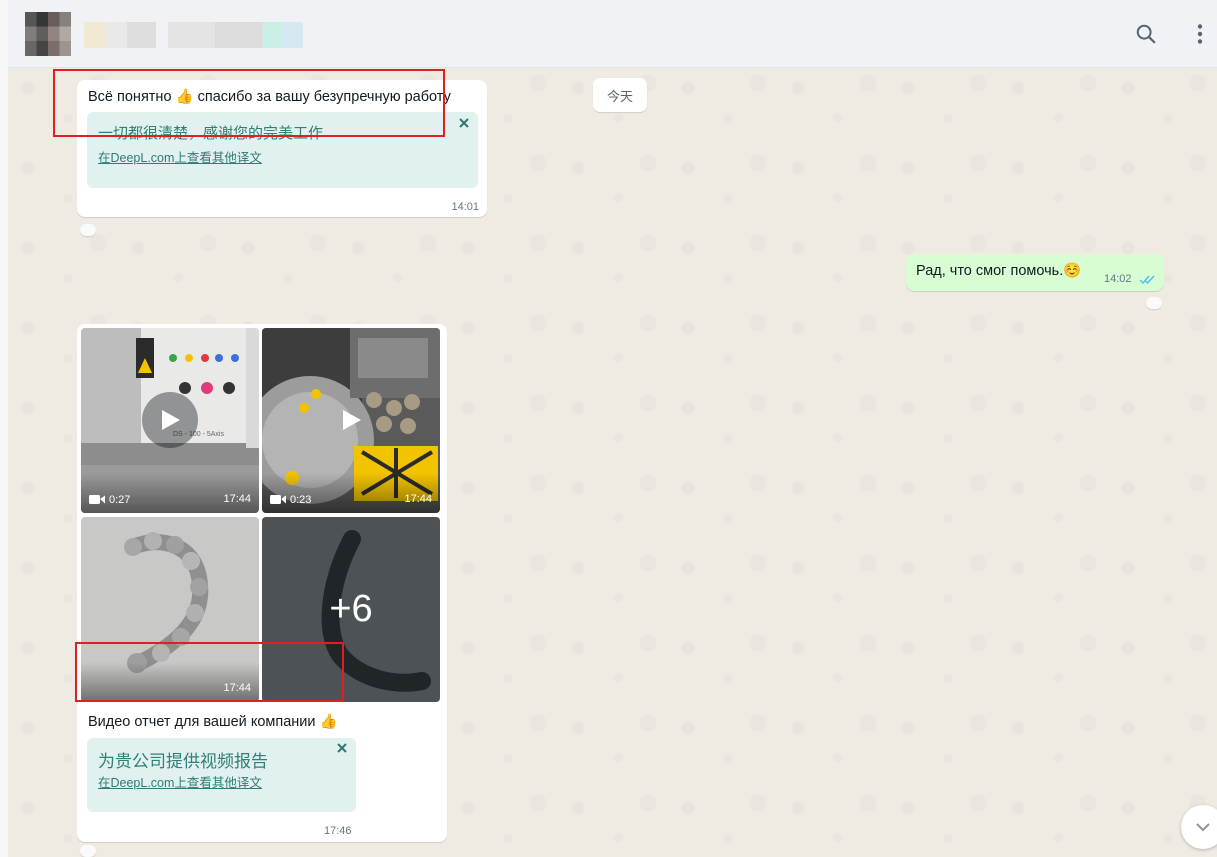 This screenshot has width=1217, height=857. I want to click on chevron-down-icon, so click(1203, 827).